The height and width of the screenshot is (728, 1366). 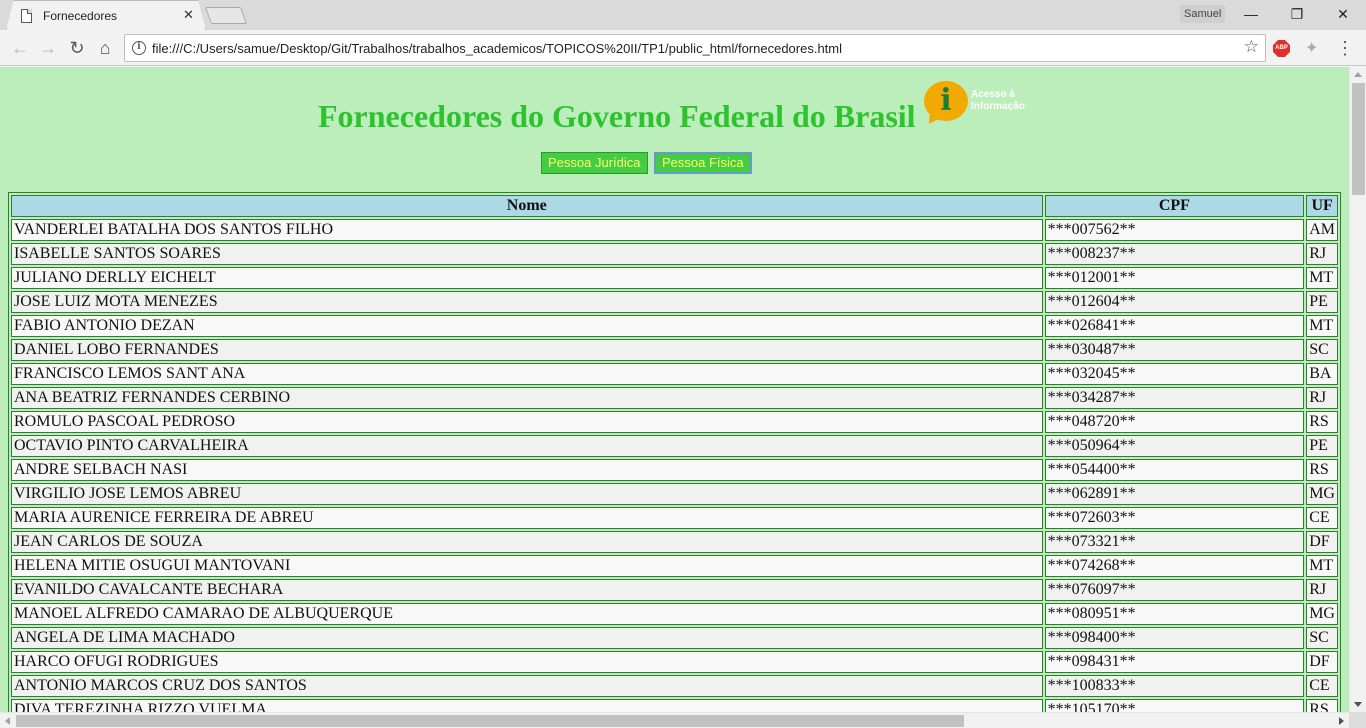 I want to click on pessoa-fisica-button: Pessoa Física, so click(x=703, y=163).